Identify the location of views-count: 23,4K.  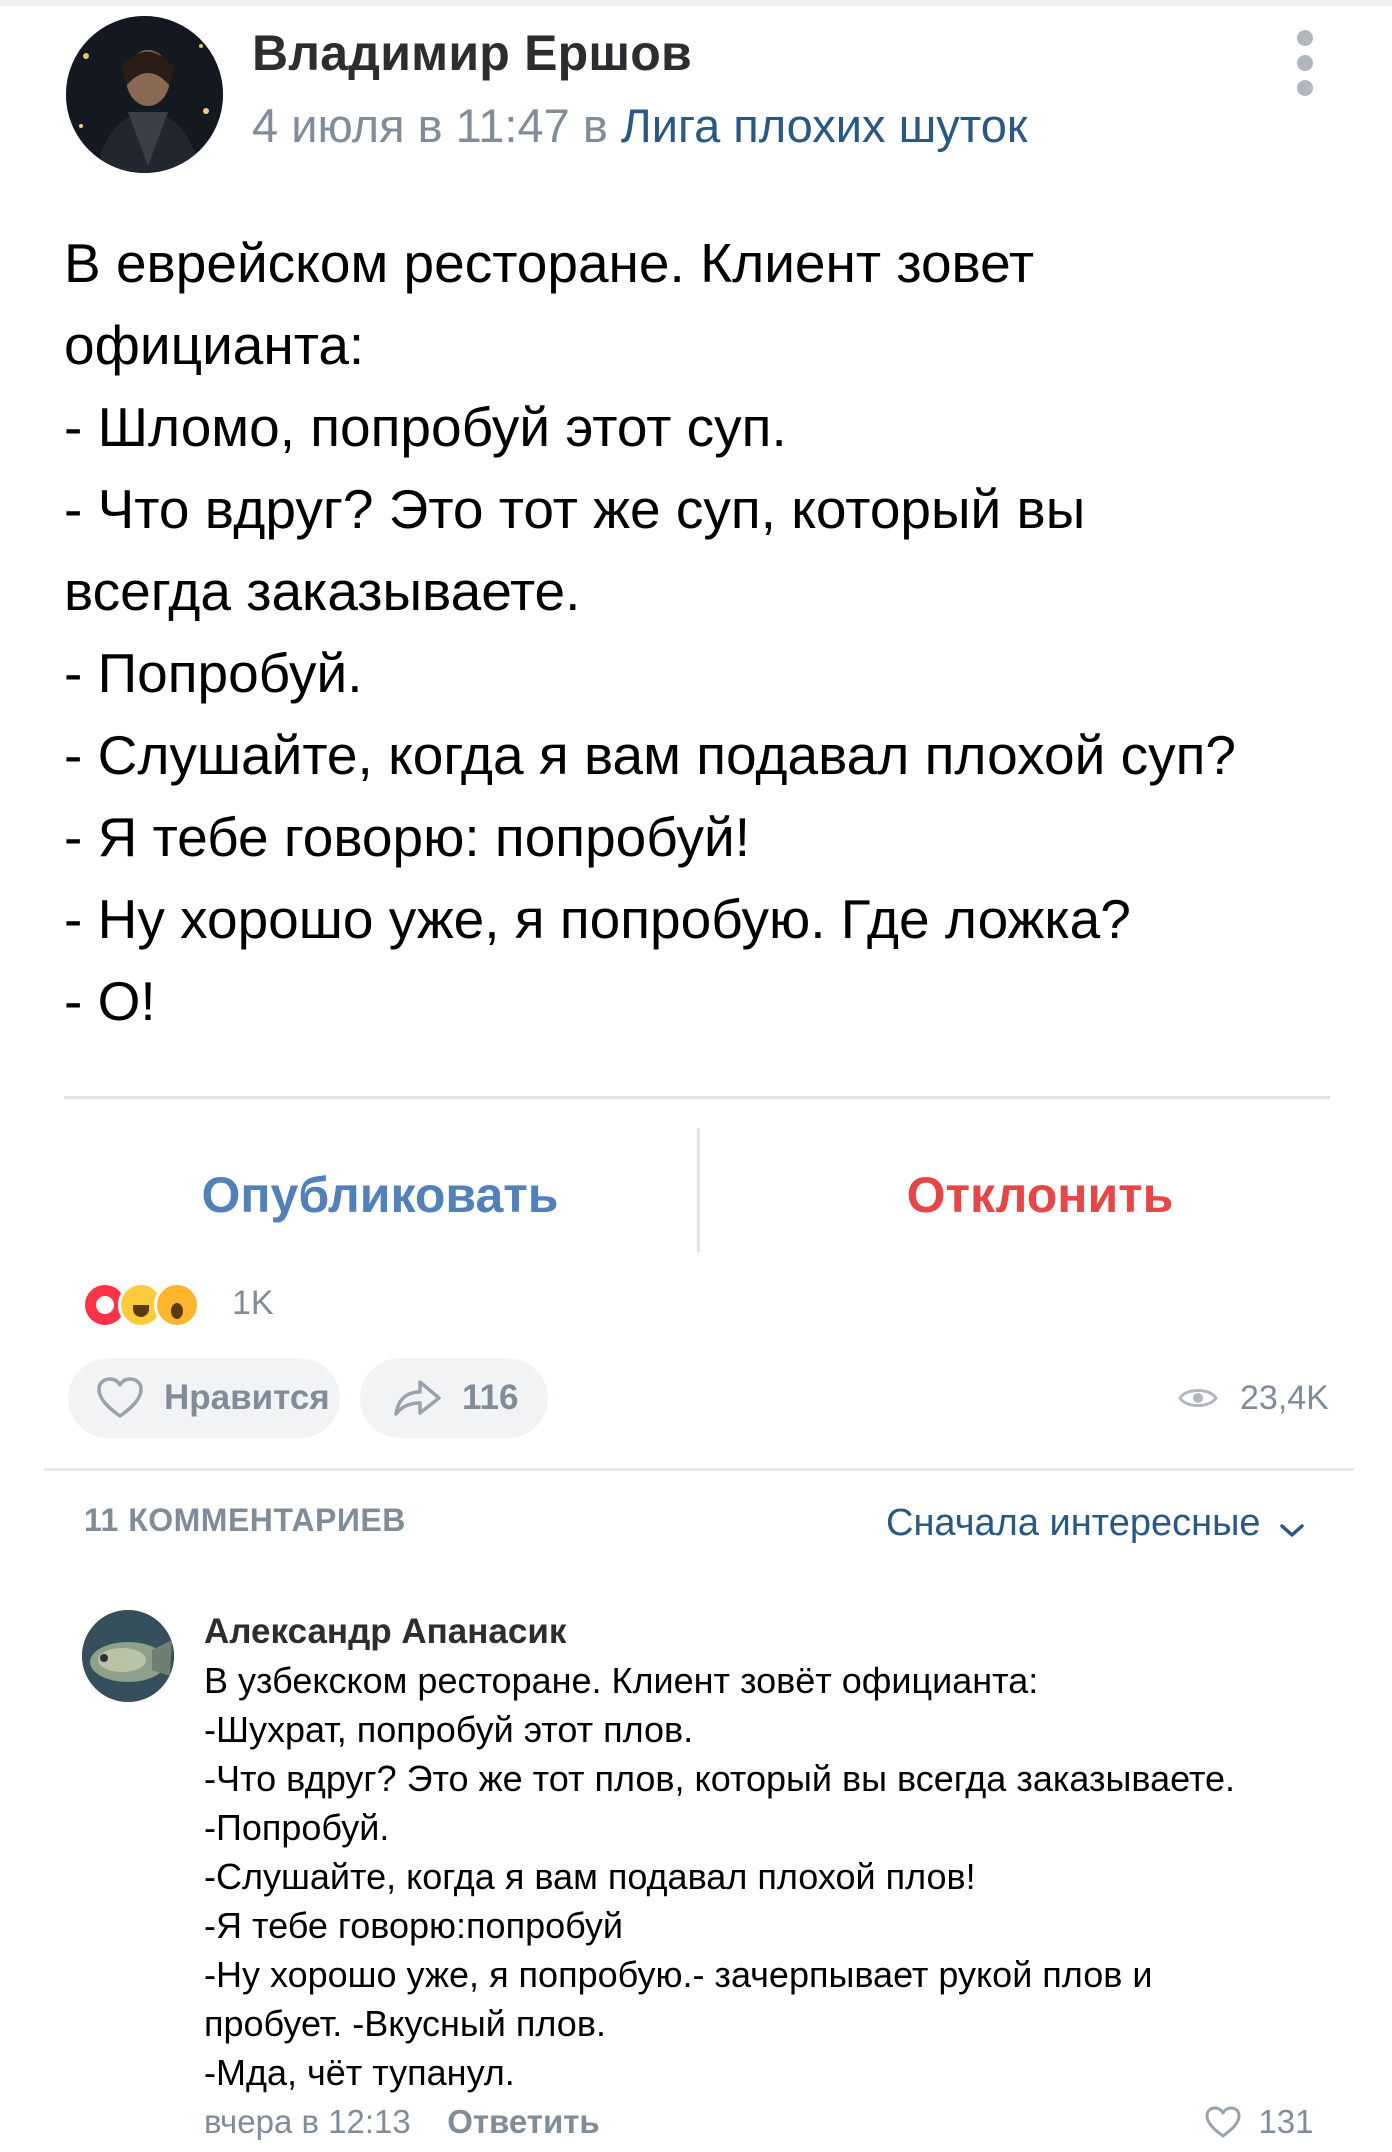
(1284, 1398).